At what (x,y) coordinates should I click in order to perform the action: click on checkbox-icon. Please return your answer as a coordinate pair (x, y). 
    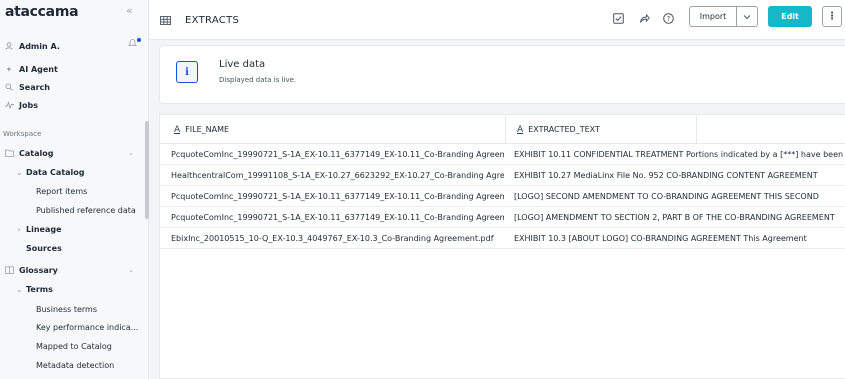
    Looking at the image, I should click on (618, 18).